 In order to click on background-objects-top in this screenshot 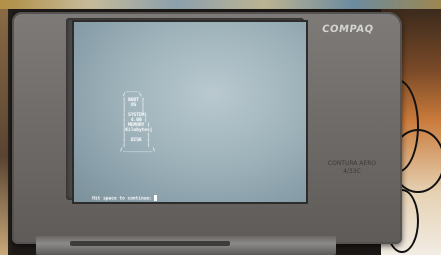, I will do `click(220, 4)`.